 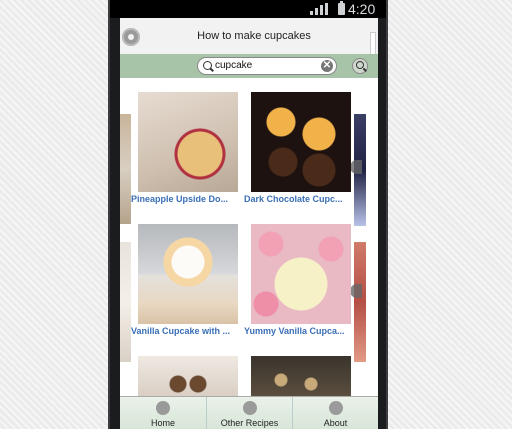 What do you see at coordinates (249, 408) in the screenshot?
I see `list-icon` at bounding box center [249, 408].